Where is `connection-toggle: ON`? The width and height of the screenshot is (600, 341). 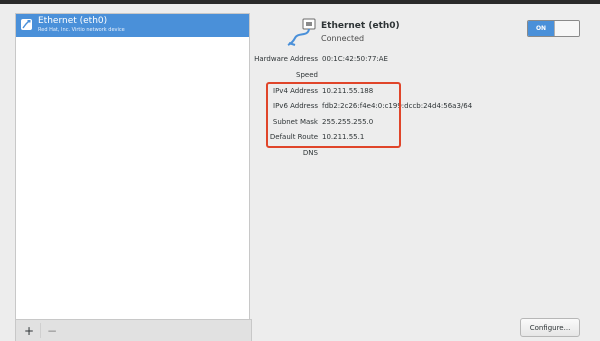 connection-toggle: ON is located at coordinates (553, 28).